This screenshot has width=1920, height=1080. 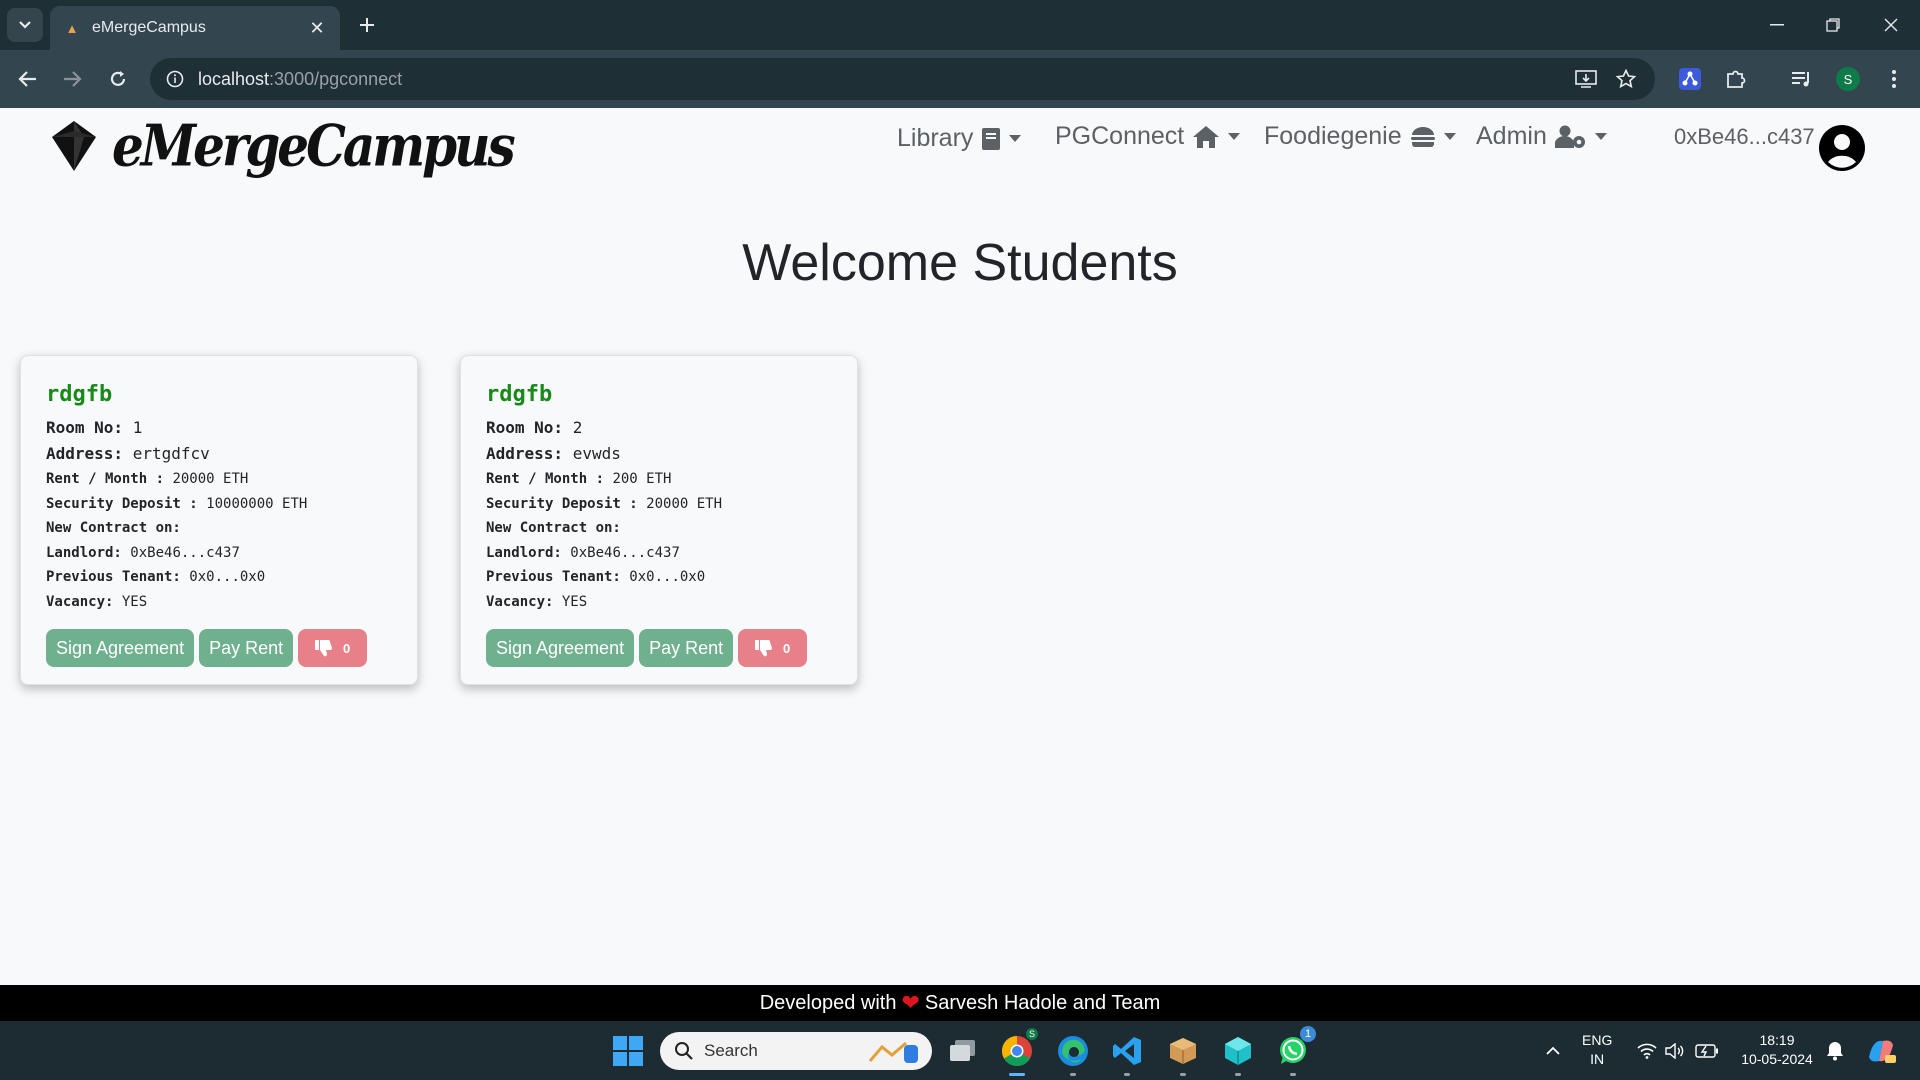 What do you see at coordinates (764, 648) in the screenshot?
I see `thumbs-down-icon` at bounding box center [764, 648].